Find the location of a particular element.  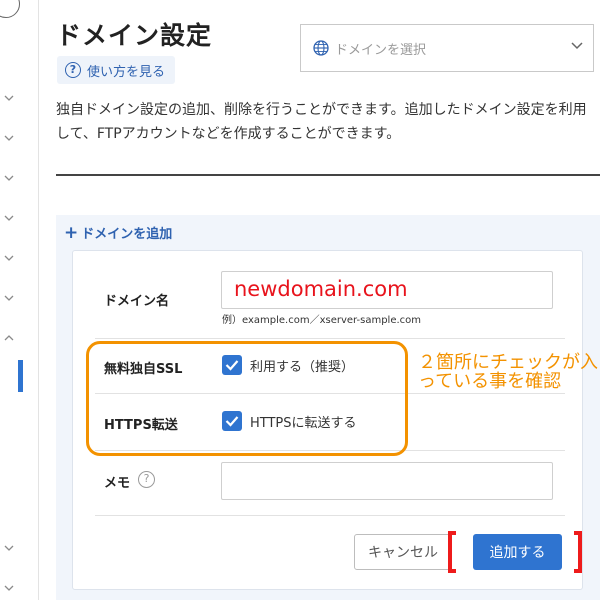

sidebar-active-indicator is located at coordinates (20, 376).